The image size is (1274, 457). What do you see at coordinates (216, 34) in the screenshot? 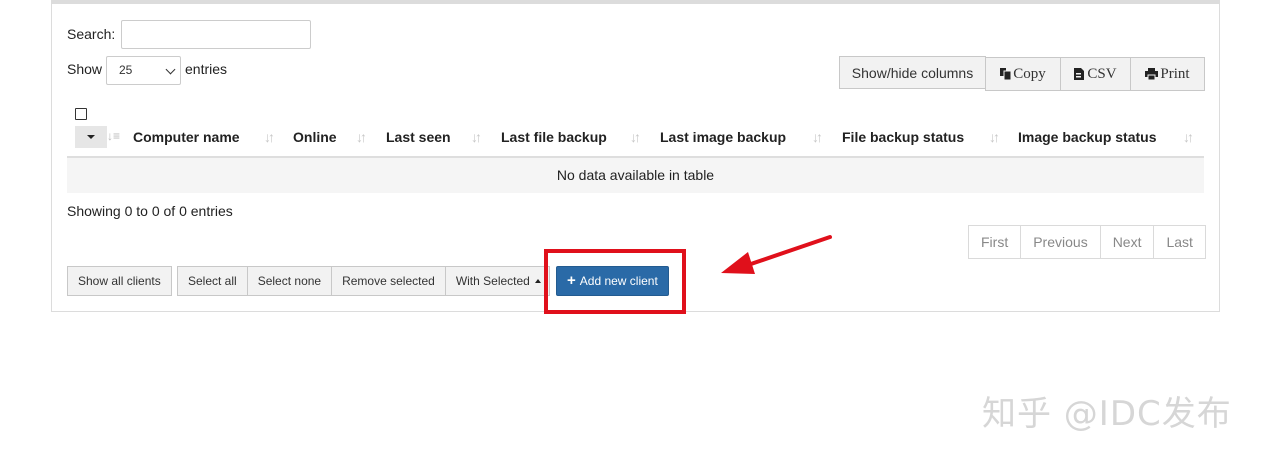
I see `search-input` at bounding box center [216, 34].